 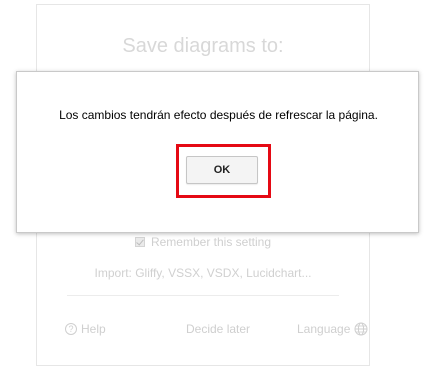 I want to click on remember-setting-label: Remember this setting, so click(x=211, y=242).